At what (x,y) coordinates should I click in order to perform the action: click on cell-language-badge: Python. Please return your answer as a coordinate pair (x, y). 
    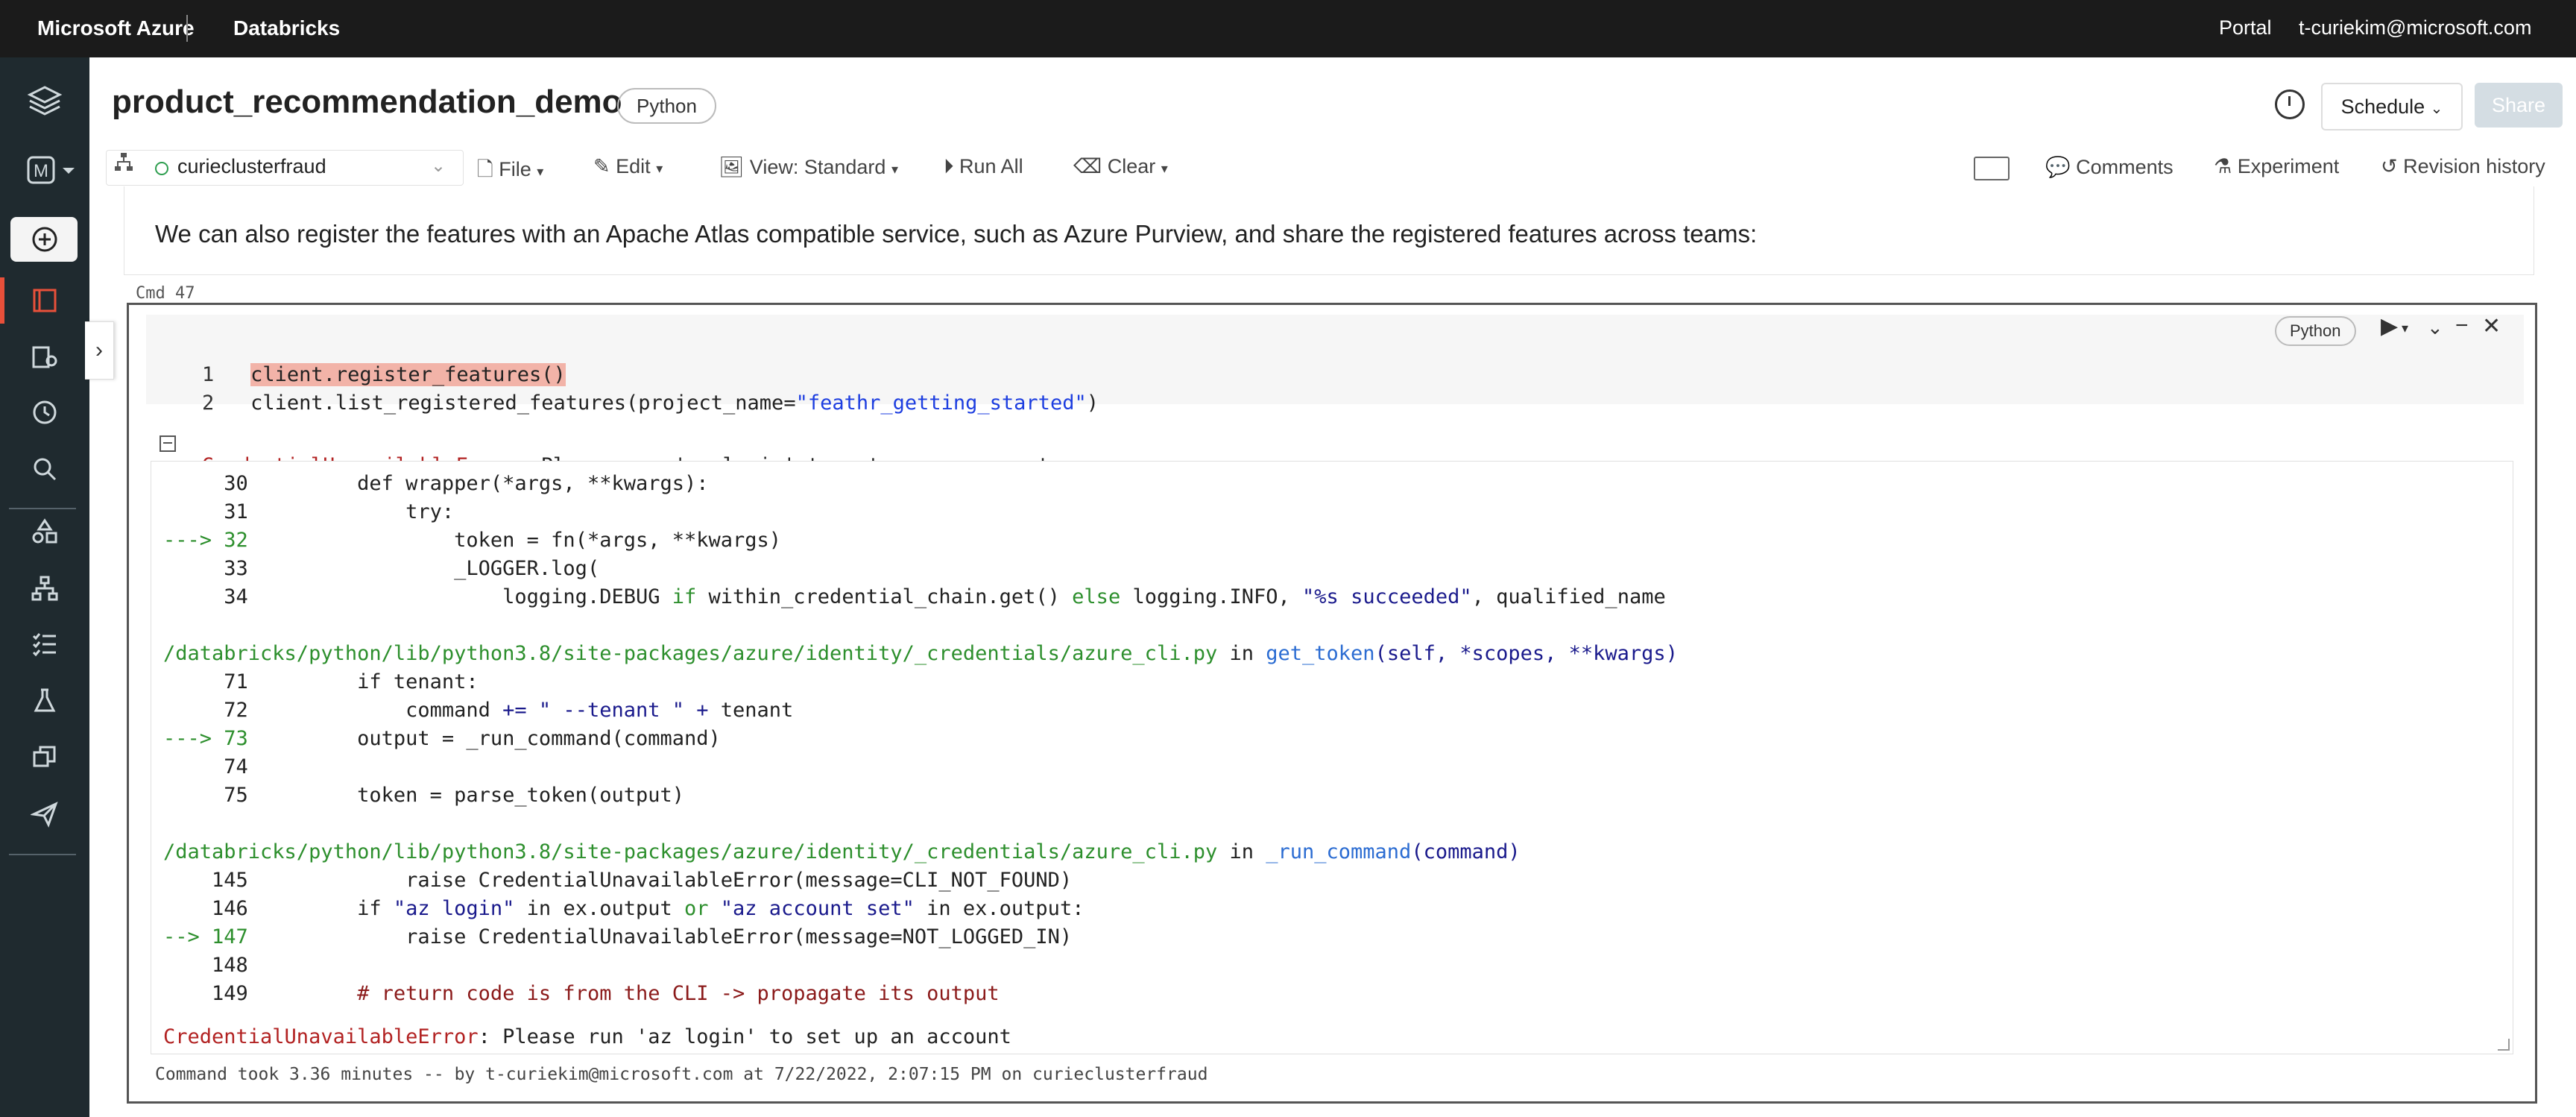
    Looking at the image, I should click on (2315, 331).